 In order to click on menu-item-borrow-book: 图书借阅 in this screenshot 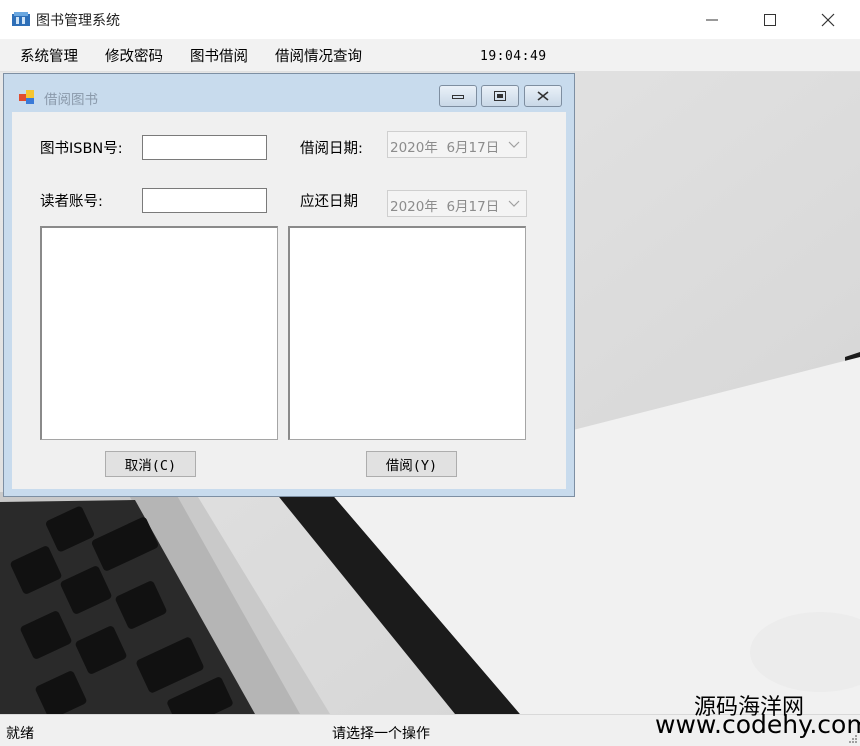, I will do `click(219, 55)`.